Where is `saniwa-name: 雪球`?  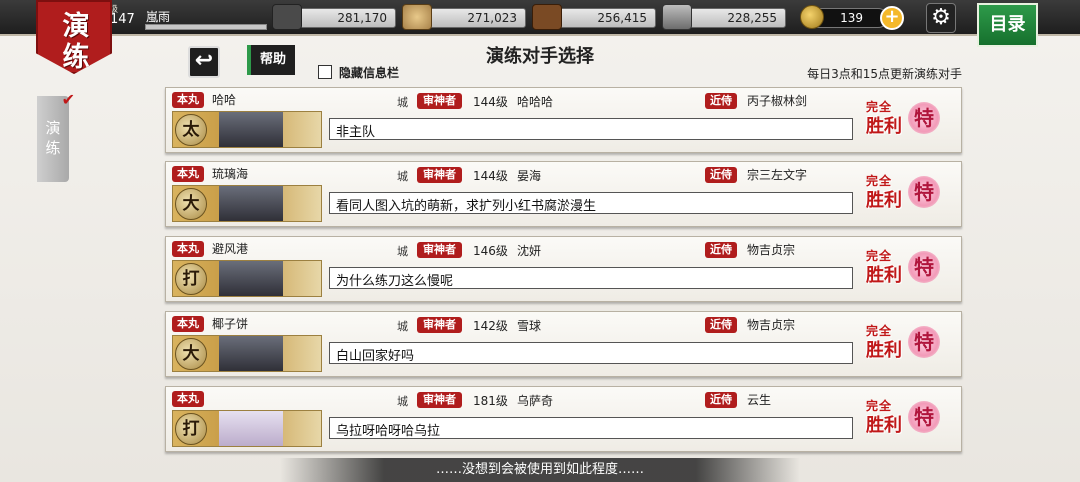
saniwa-name: 雪球 is located at coordinates (529, 326).